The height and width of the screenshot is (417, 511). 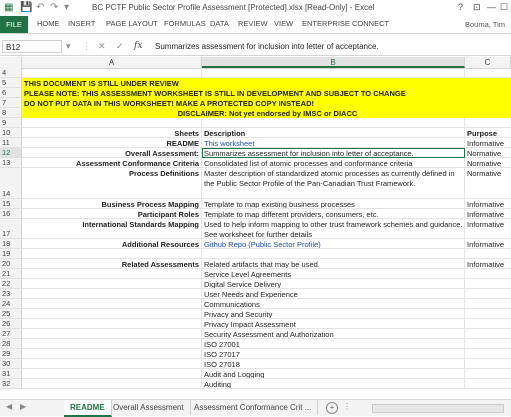 What do you see at coordinates (54, 7) in the screenshot?
I see `redo-icon: ↷` at bounding box center [54, 7].